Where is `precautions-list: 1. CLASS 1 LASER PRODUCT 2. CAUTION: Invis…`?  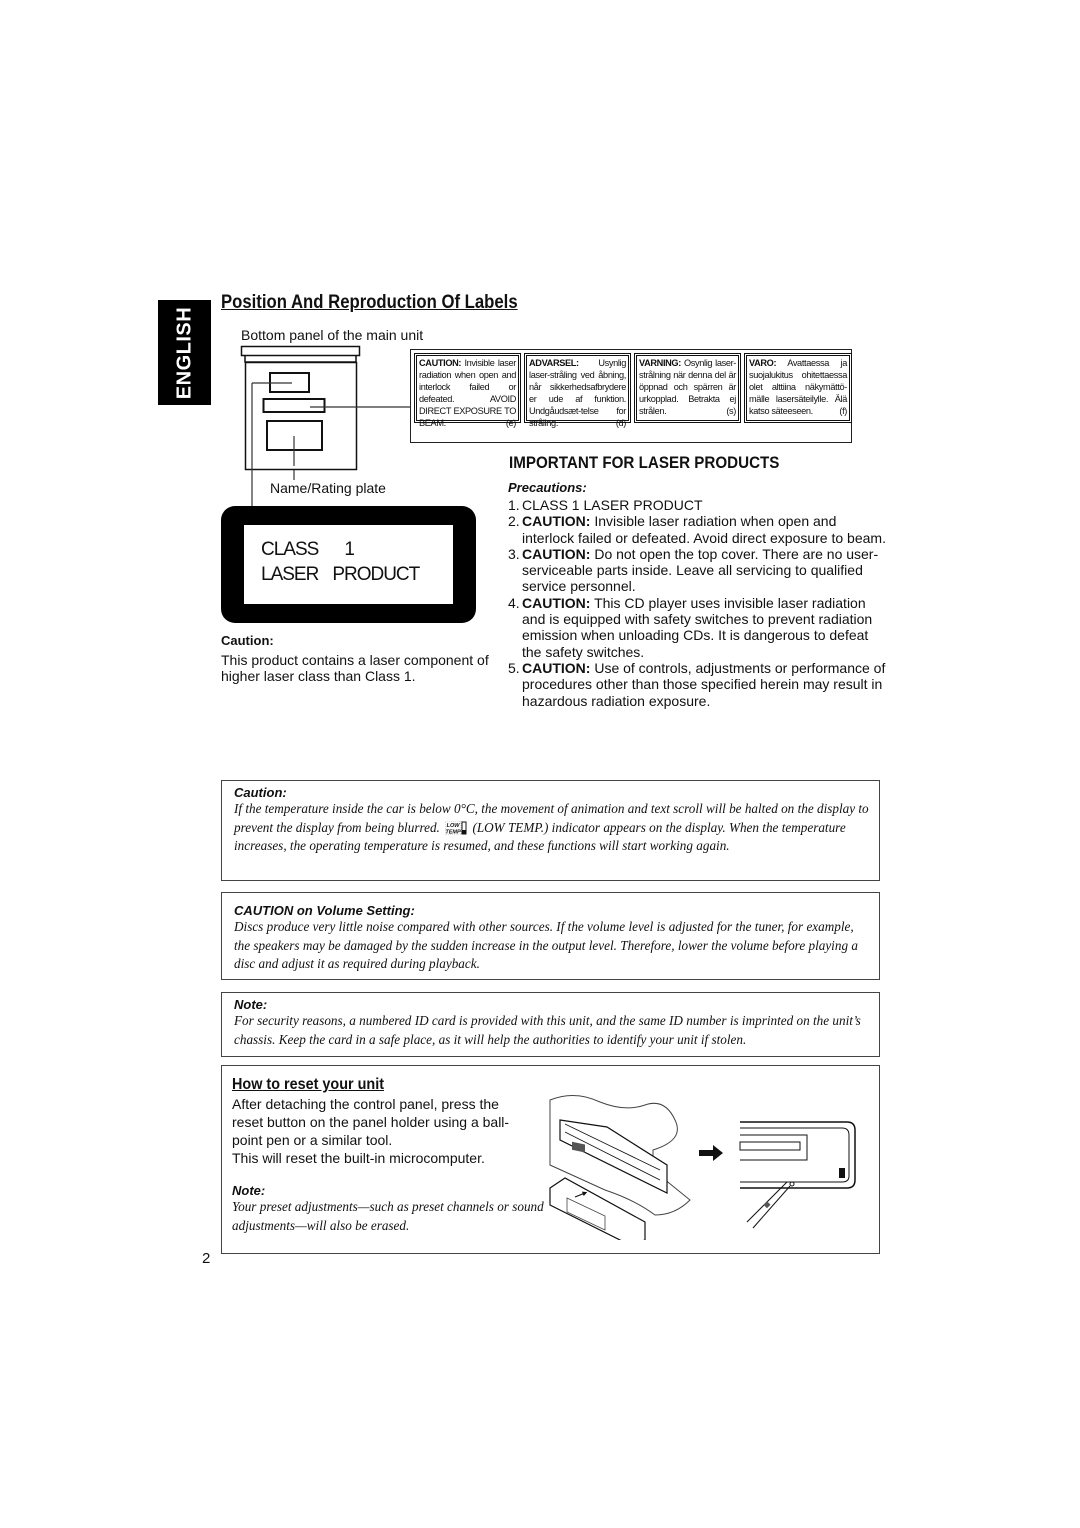 precautions-list: 1. CLASS 1 LASER PRODUCT 2. CAUTION: Invis… is located at coordinates (698, 603).